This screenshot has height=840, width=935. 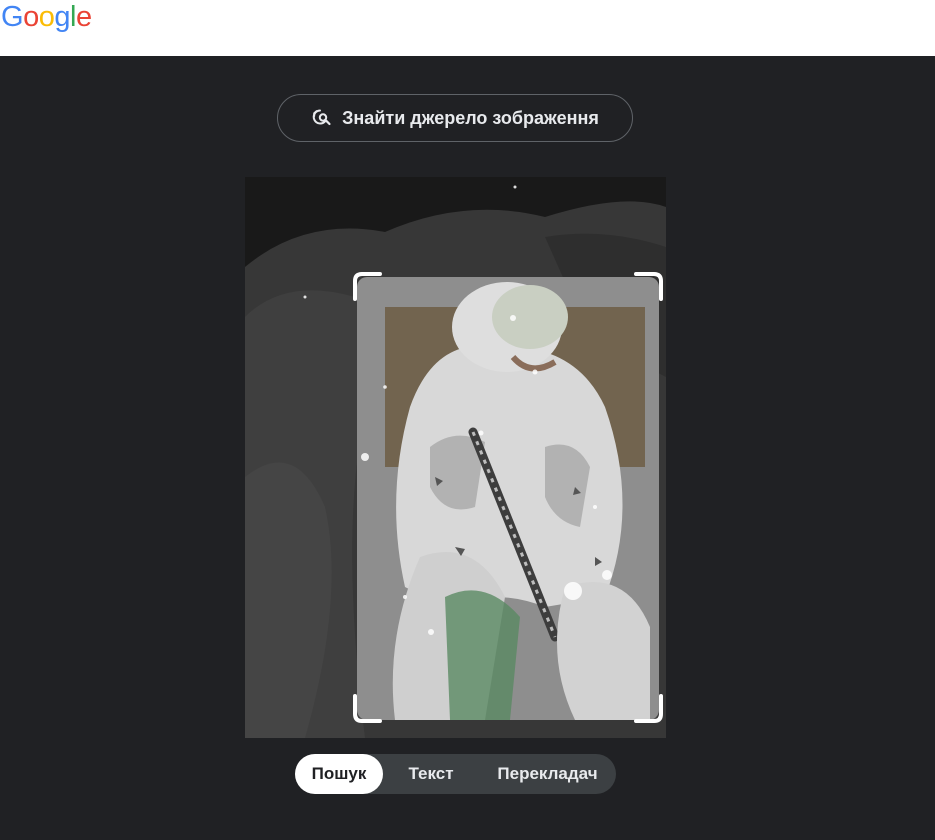 I want to click on top-bar: Google, so click(x=467, y=28).